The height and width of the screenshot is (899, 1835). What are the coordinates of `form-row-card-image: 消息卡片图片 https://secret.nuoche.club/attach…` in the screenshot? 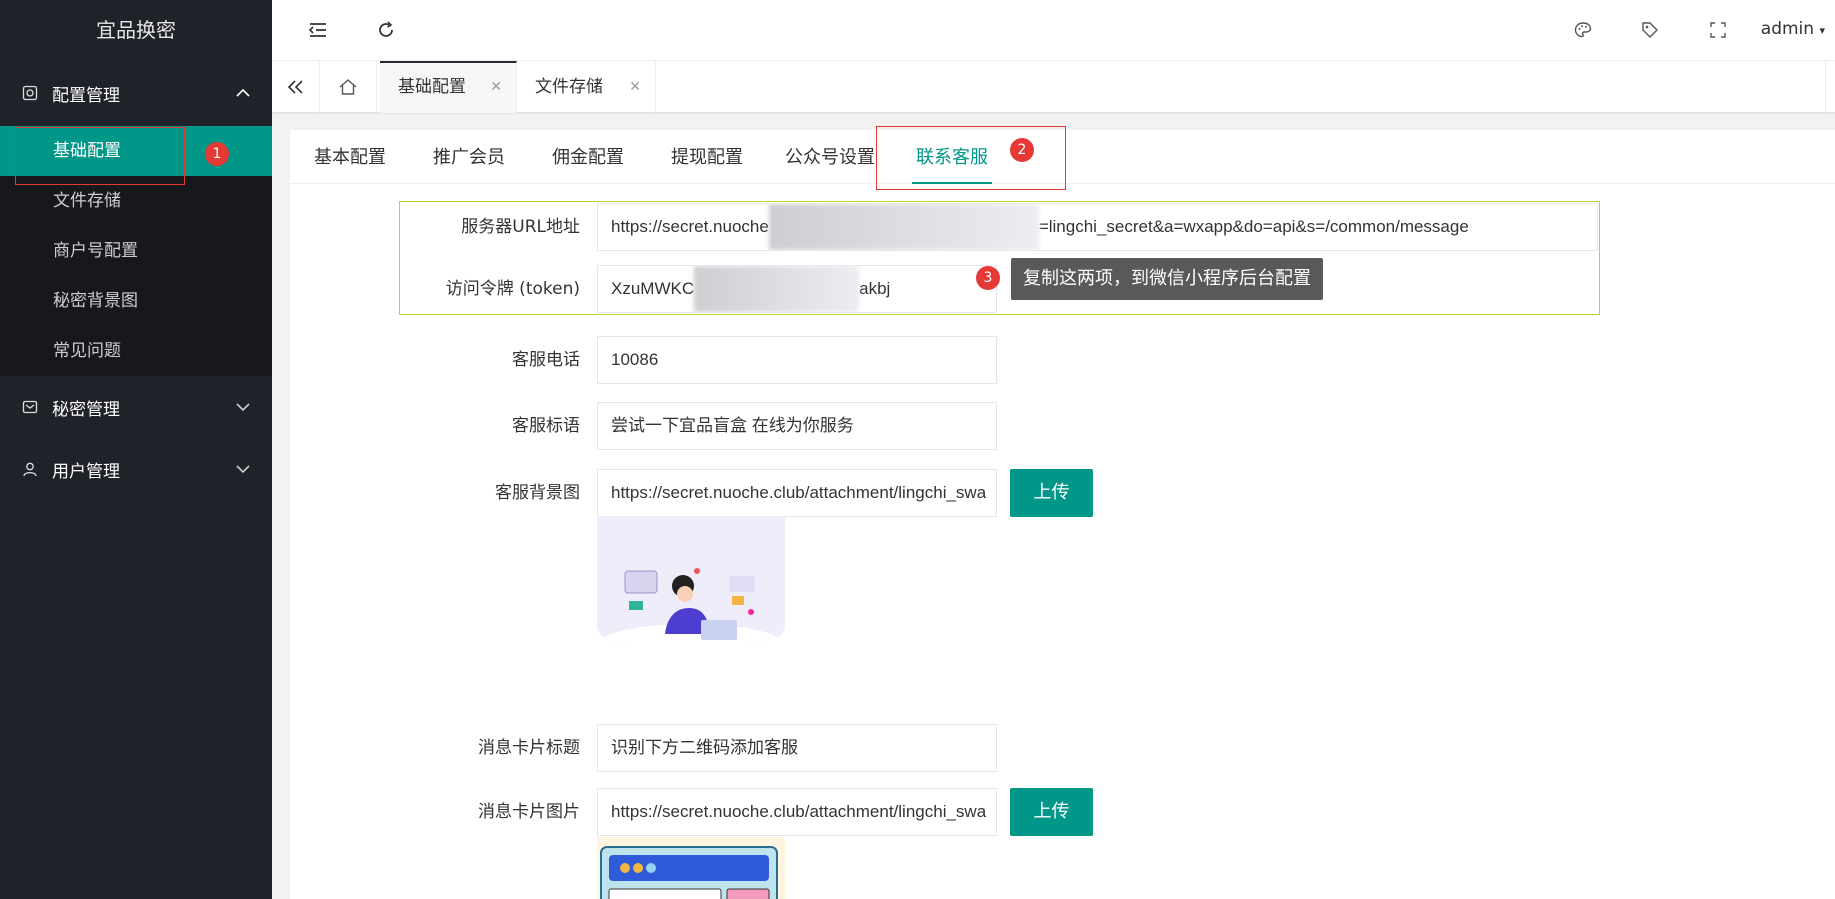 It's located at (1062, 812).